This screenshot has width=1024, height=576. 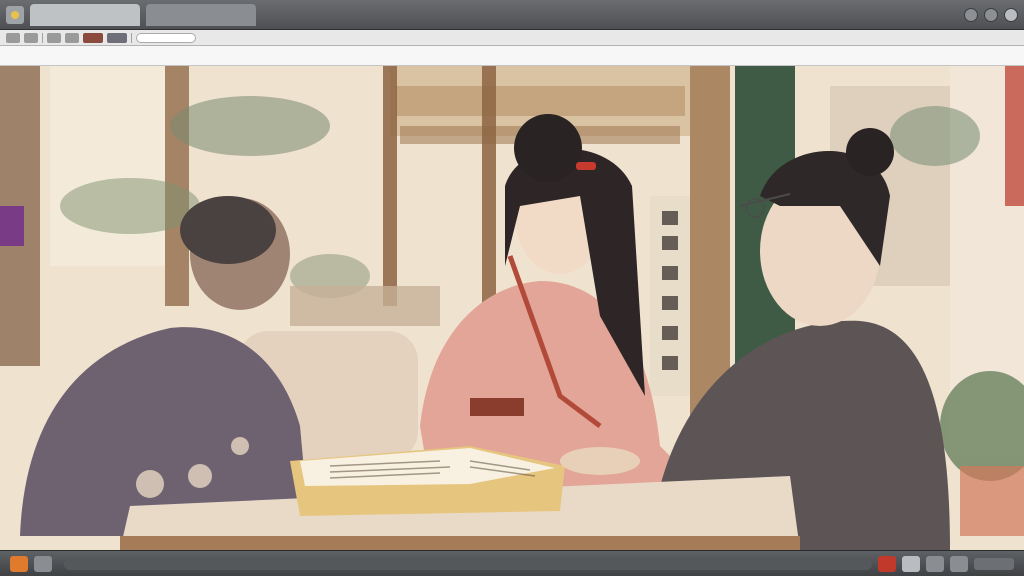 I want to click on right-man-hand, so click(x=600, y=461).